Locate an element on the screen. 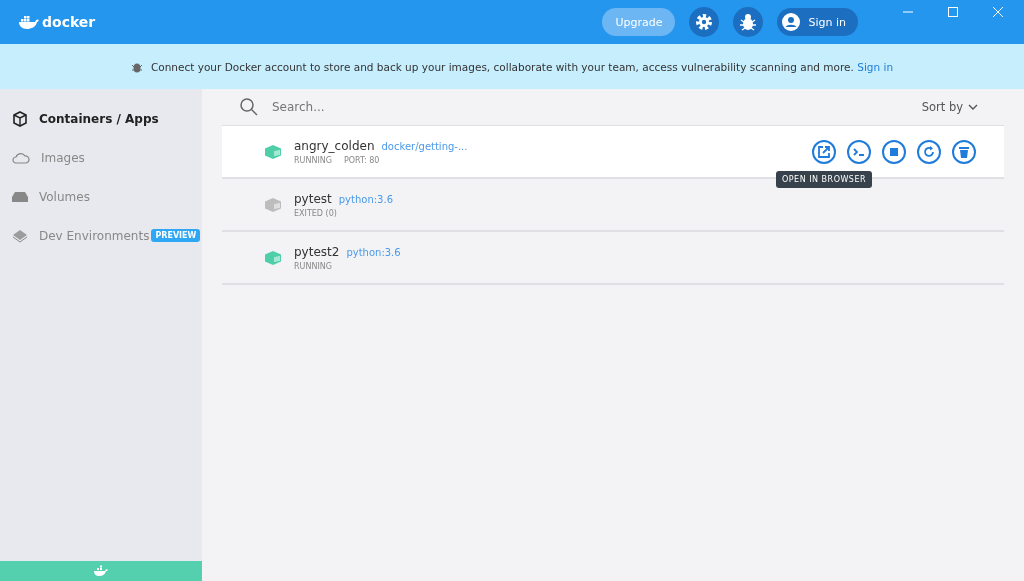 This screenshot has height=581, width=1024. sort-by-dropdown: Sort by is located at coordinates (949, 107).